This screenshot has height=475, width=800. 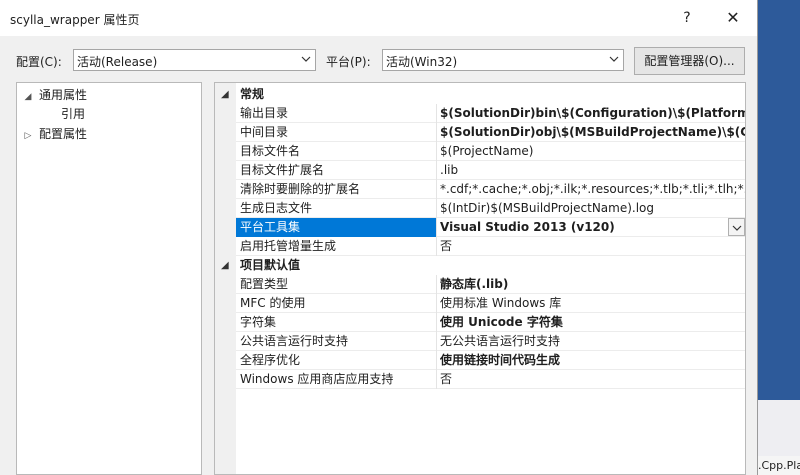 I want to click on property-value: 使用 Unicode 字符集, so click(x=592, y=322).